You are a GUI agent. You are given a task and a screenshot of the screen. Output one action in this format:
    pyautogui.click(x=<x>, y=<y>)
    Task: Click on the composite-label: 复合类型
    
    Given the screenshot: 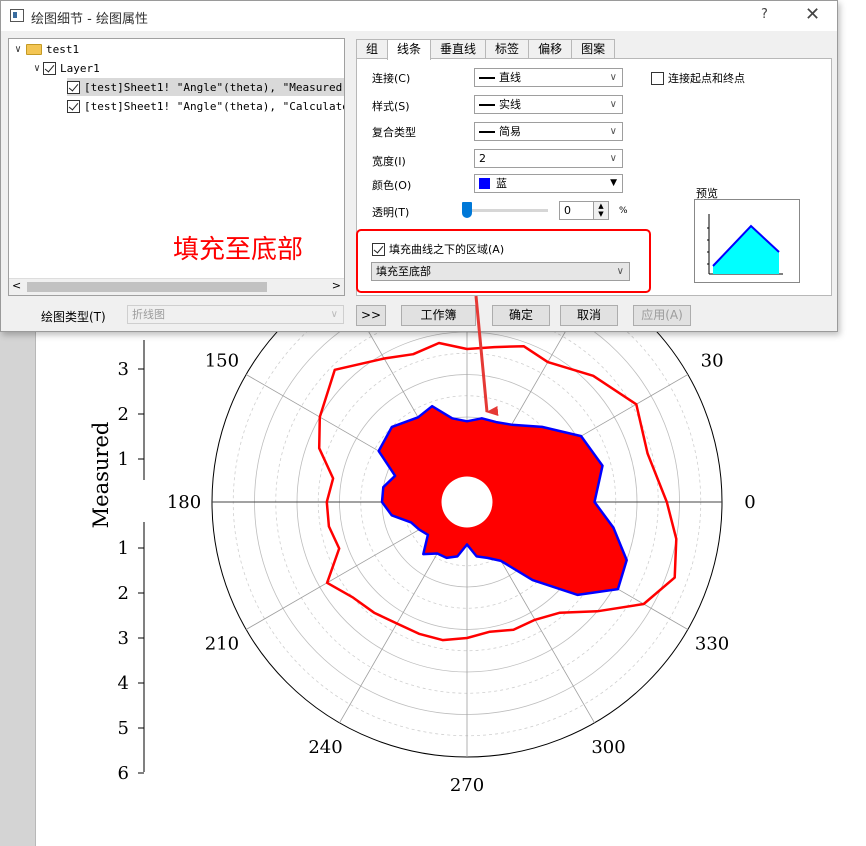 What is the action you would take?
    pyautogui.click(x=394, y=132)
    